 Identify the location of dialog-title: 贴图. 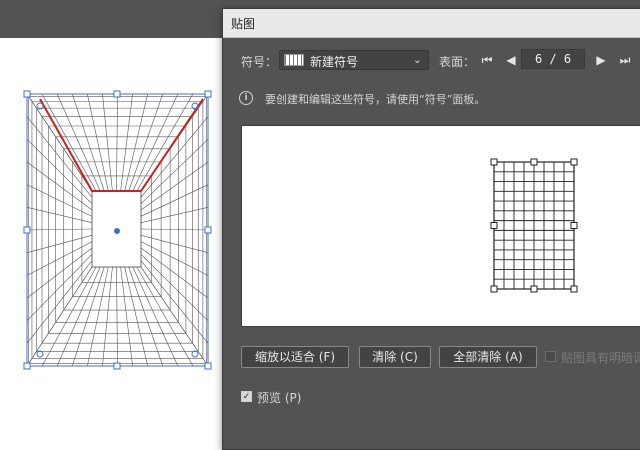
(243, 24).